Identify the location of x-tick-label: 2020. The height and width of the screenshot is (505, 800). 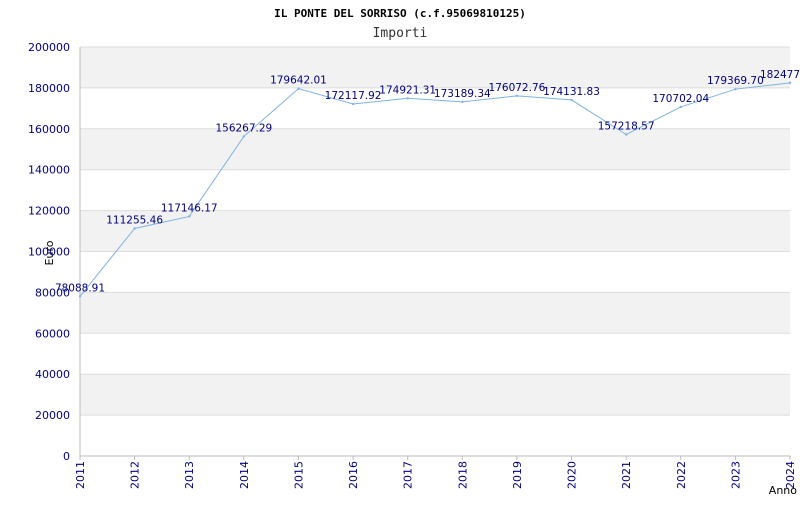
(572, 475).